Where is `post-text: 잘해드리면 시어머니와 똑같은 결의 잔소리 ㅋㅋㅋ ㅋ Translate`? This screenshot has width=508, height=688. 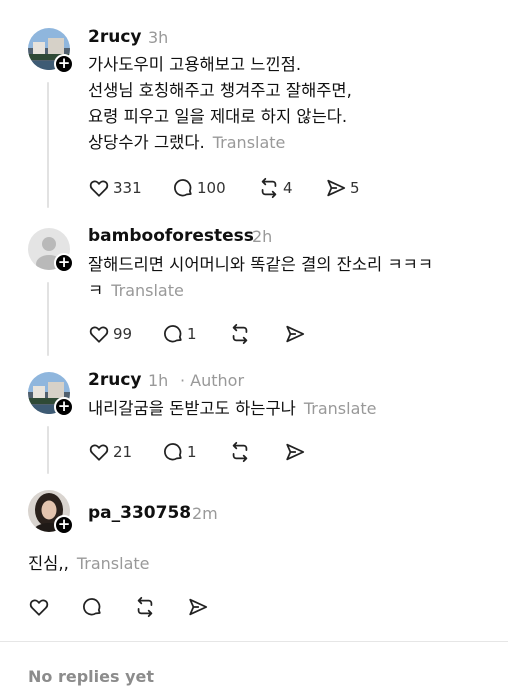 post-text: 잘해드리면 시어머니와 똑같은 결의 잔소리 ㅋㅋㅋ ㅋ Translate is located at coordinates (260, 278).